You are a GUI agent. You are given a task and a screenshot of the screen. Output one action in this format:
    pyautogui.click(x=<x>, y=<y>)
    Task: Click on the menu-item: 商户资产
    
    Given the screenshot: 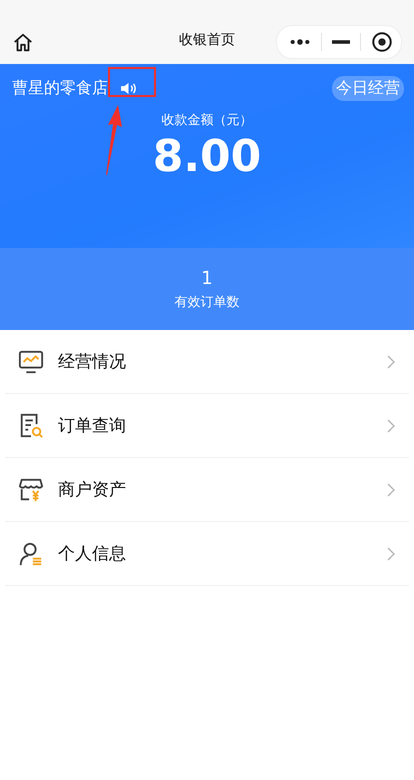 What is the action you would take?
    pyautogui.click(x=207, y=490)
    